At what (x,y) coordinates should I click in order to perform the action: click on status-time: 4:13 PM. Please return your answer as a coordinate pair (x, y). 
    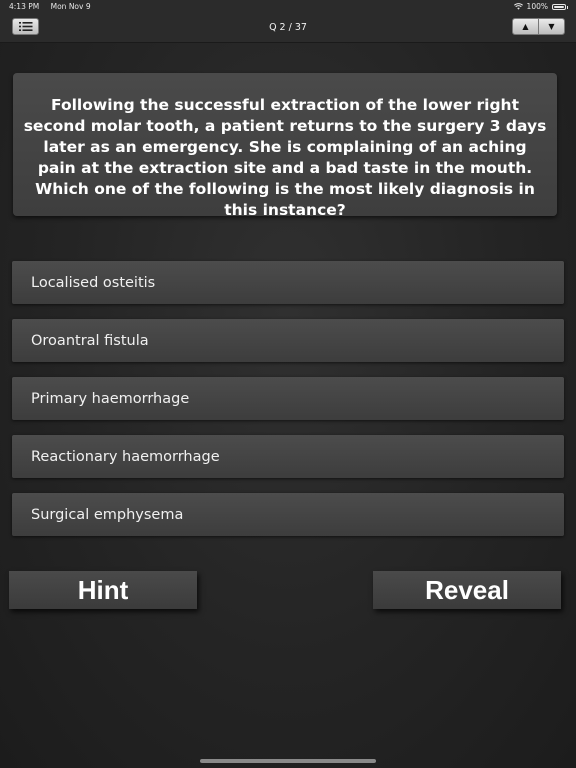
    Looking at the image, I should click on (24, 6).